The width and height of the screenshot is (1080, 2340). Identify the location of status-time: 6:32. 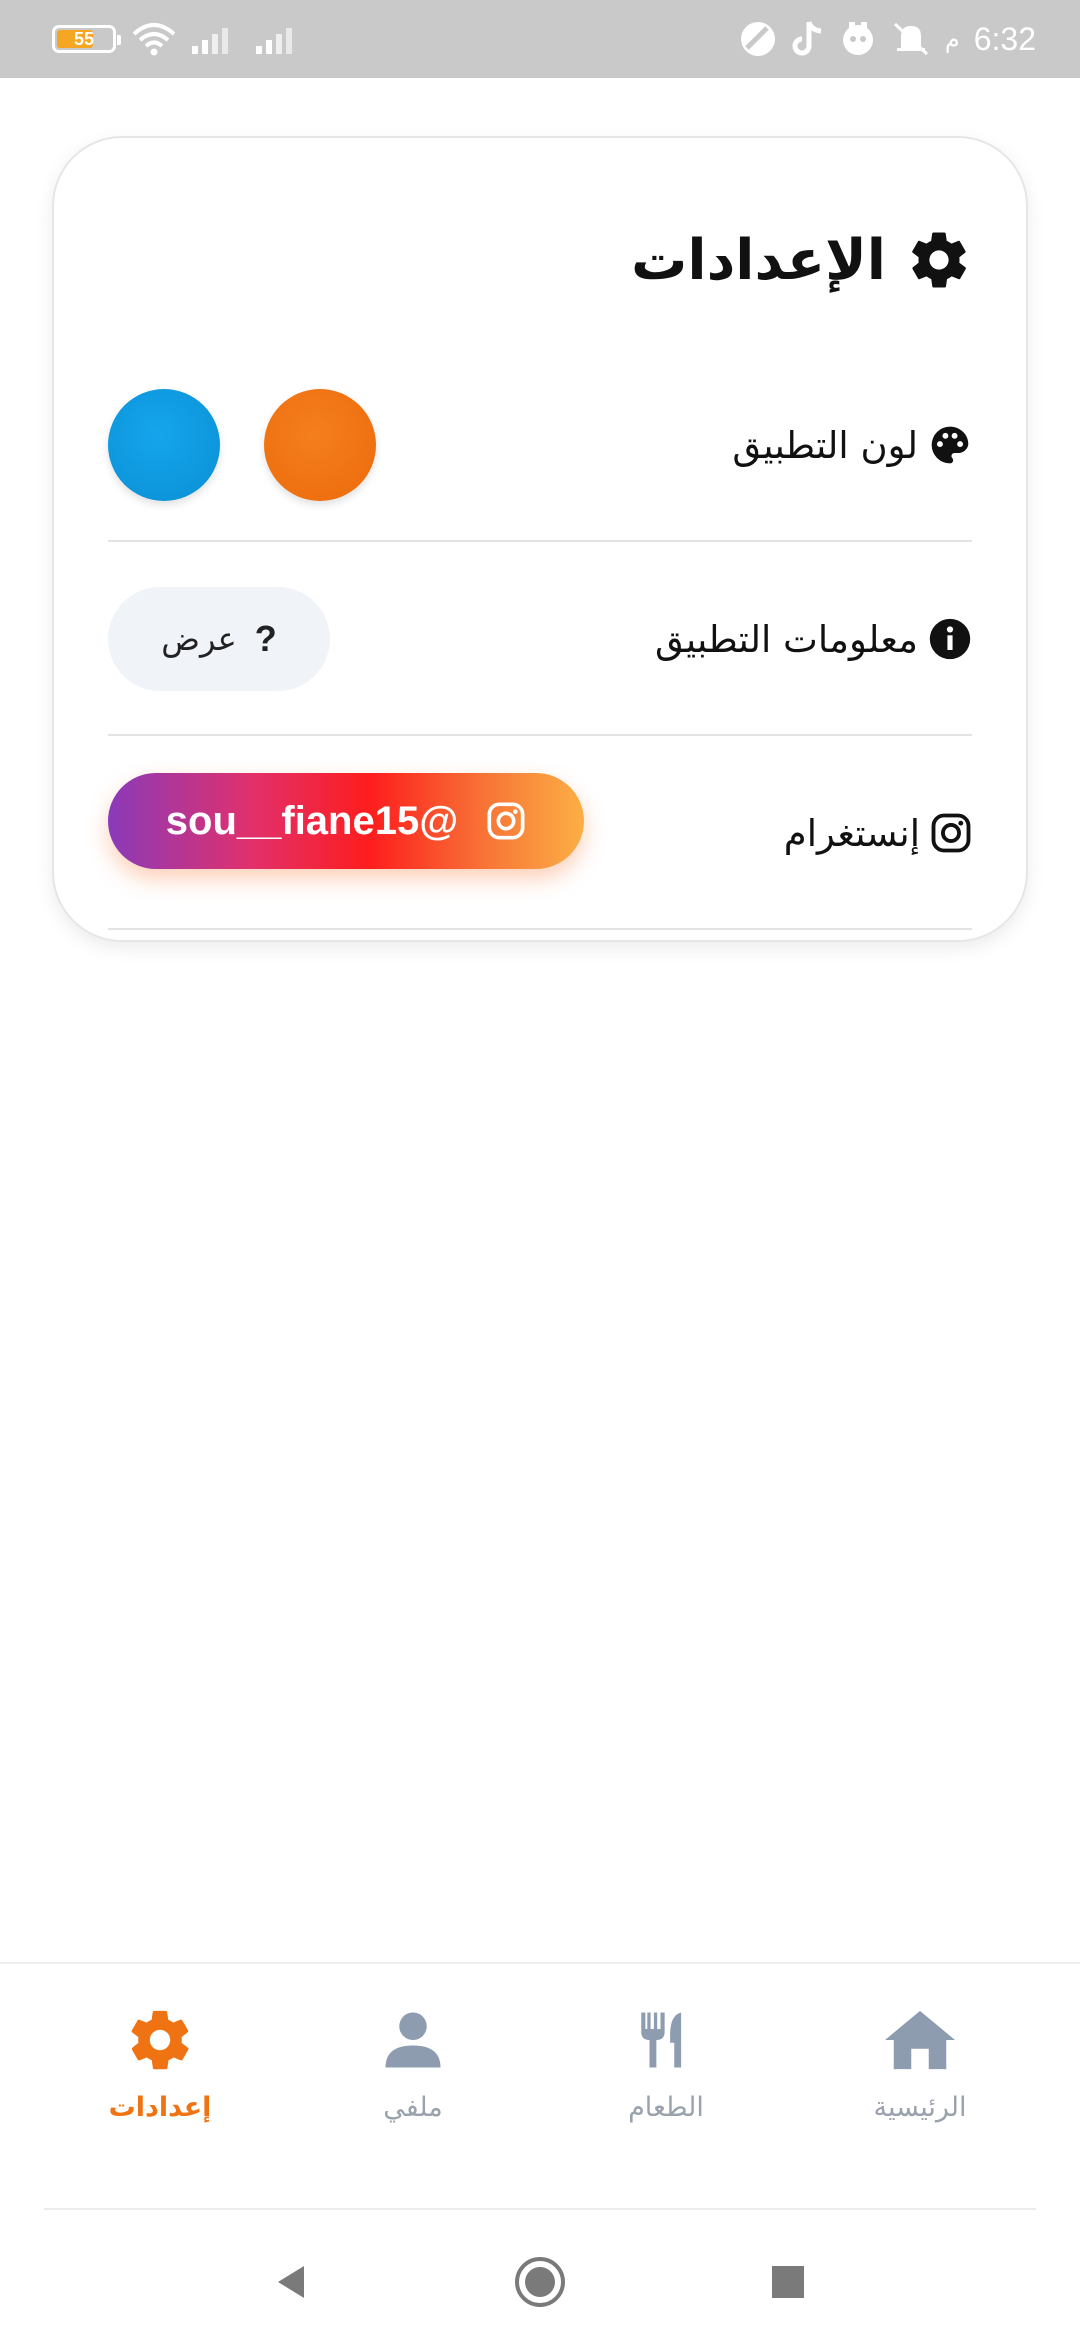
(1004, 38).